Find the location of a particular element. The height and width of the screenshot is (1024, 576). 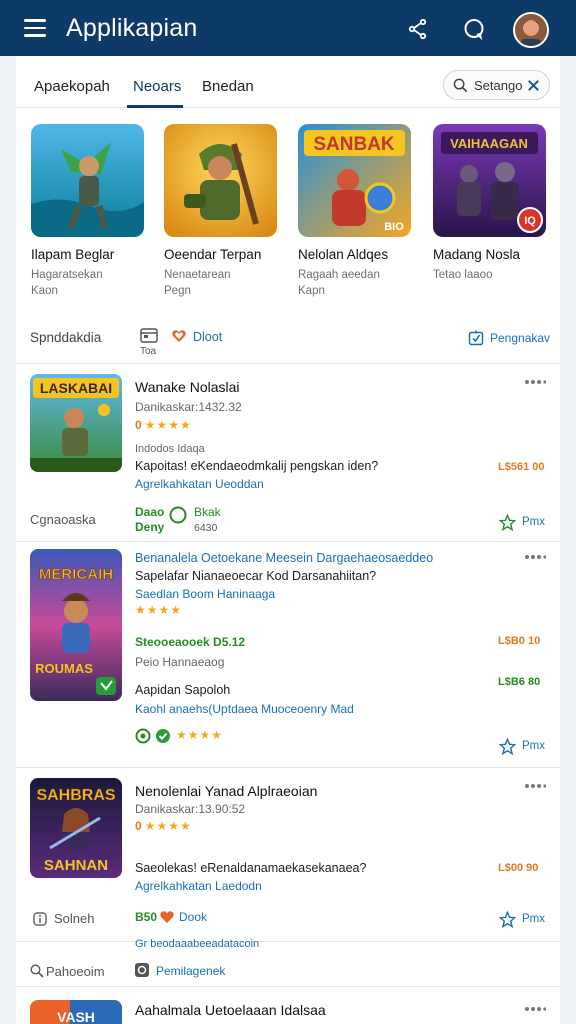

card-banner-text: LASKABAI is located at coordinates (76, 388).